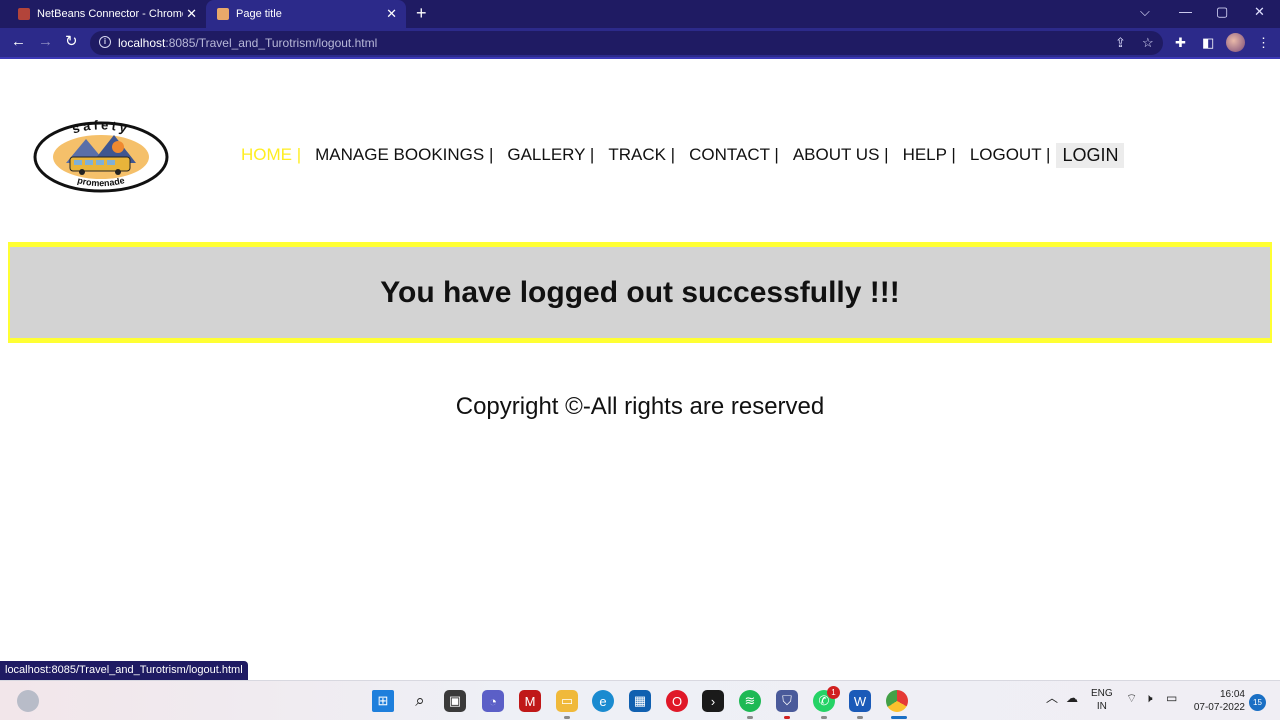 The image size is (1280, 720). I want to click on tab-title: NetBeans Connector - Chrome W, so click(110, 14).